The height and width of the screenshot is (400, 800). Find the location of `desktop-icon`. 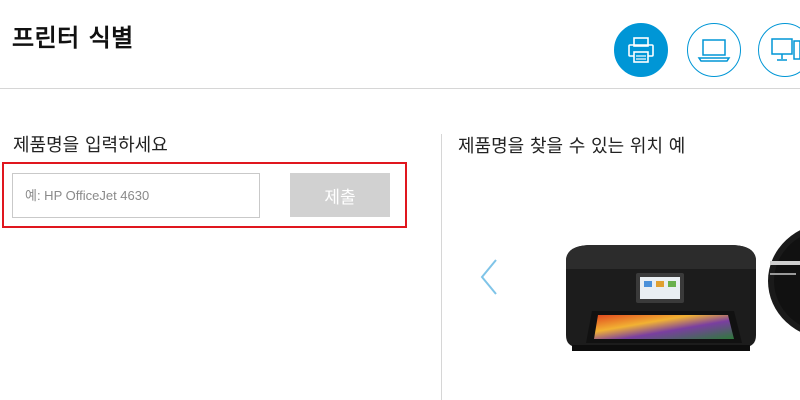

desktop-icon is located at coordinates (785, 49).